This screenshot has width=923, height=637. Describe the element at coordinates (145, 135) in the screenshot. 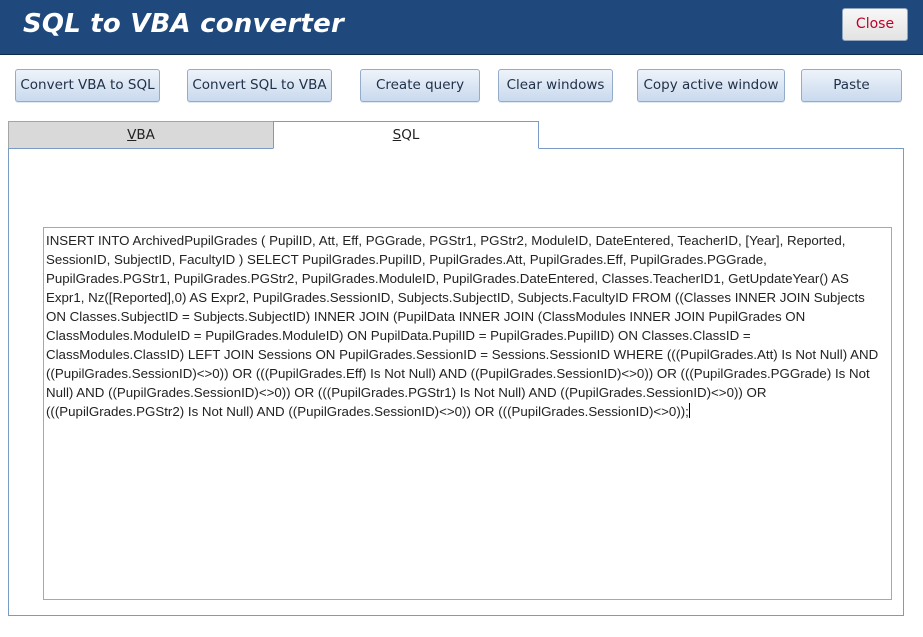

I see `tab-vba-label: BA` at that location.